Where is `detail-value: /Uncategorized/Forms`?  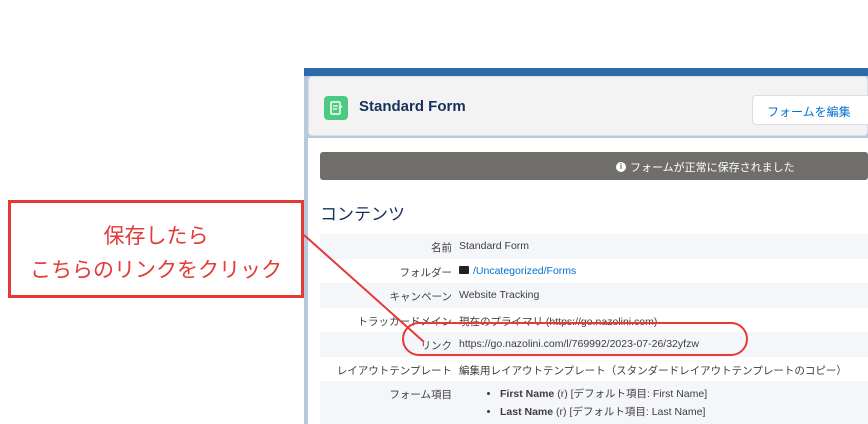 detail-value: /Uncategorized/Forms is located at coordinates (517, 271).